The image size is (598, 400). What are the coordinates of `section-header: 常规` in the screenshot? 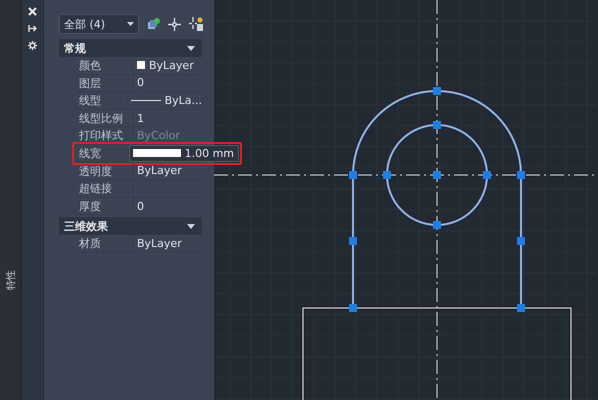 It's located at (130, 48).